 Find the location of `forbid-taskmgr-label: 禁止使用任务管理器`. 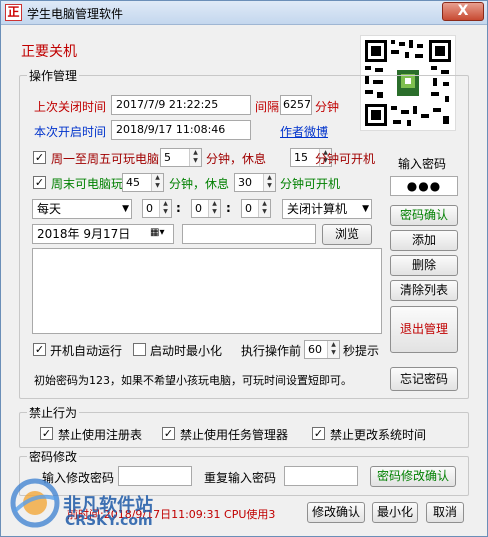

forbid-taskmgr-label: 禁止使用任务管理器 is located at coordinates (234, 435).